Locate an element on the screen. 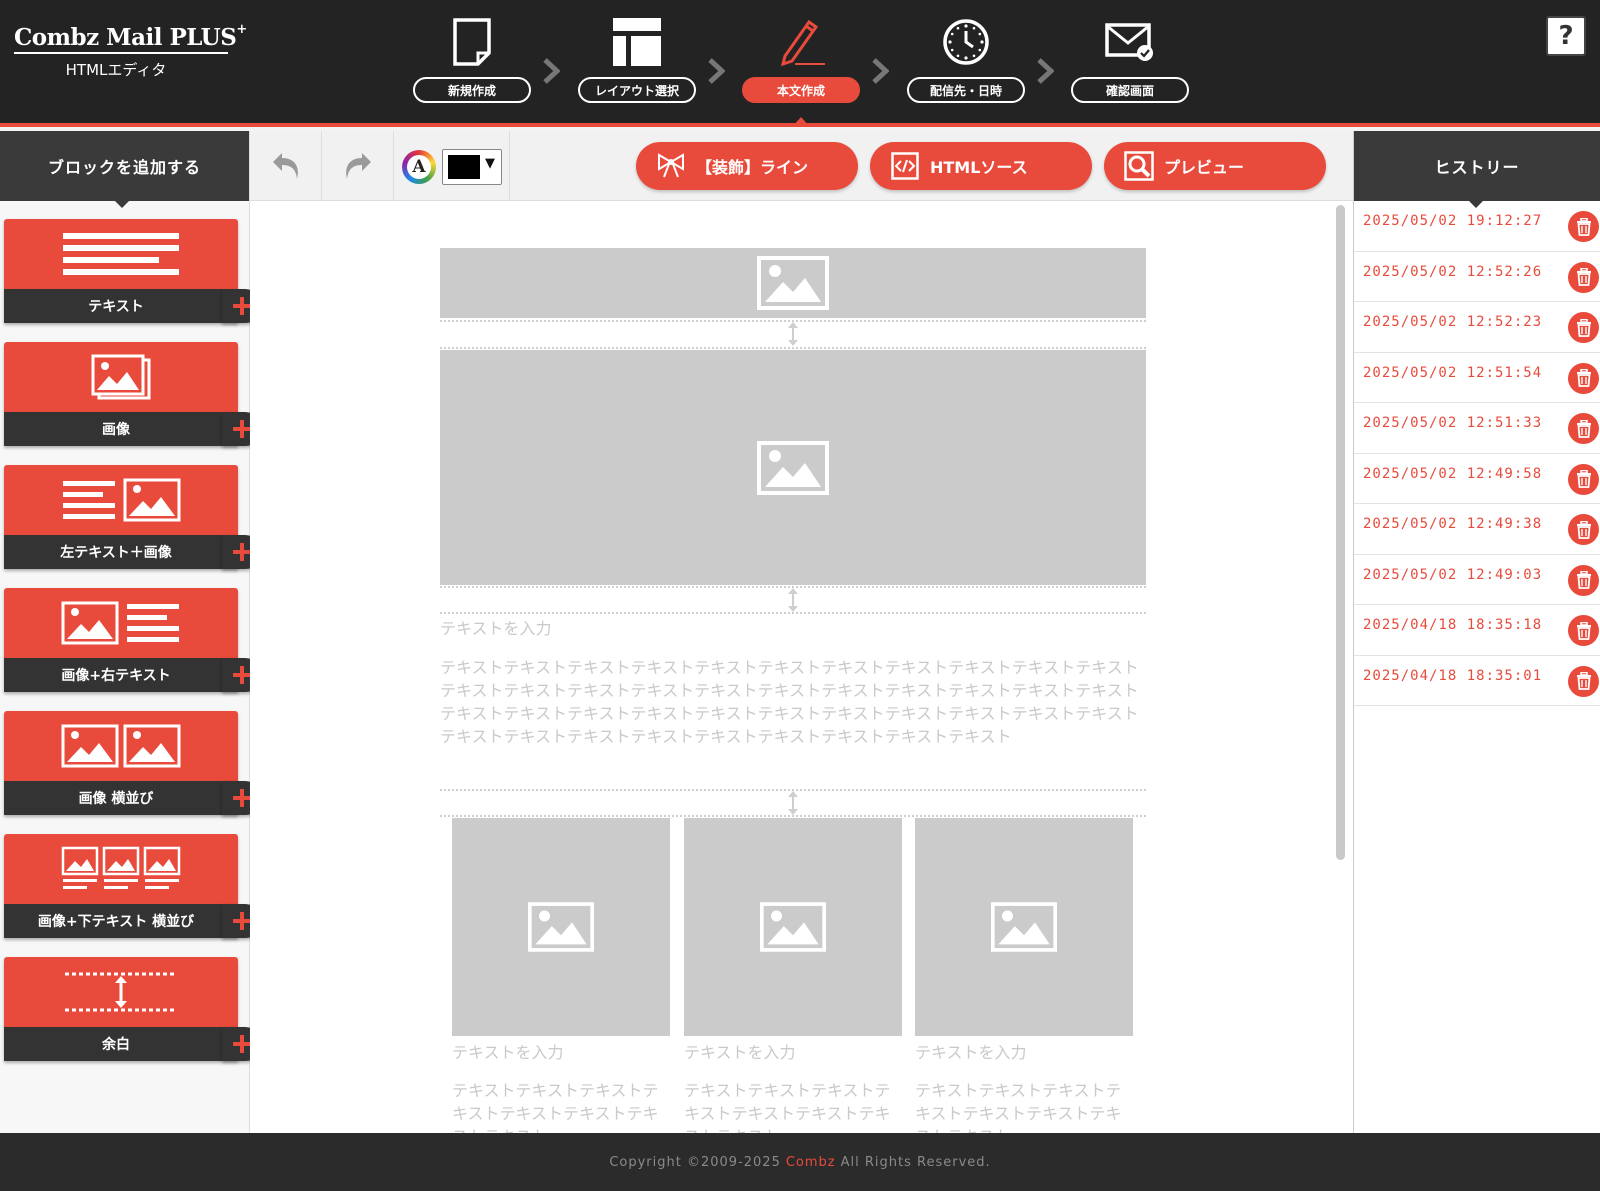  history-timestamp: 2025/04/18 18:35:01 is located at coordinates (1452, 676).